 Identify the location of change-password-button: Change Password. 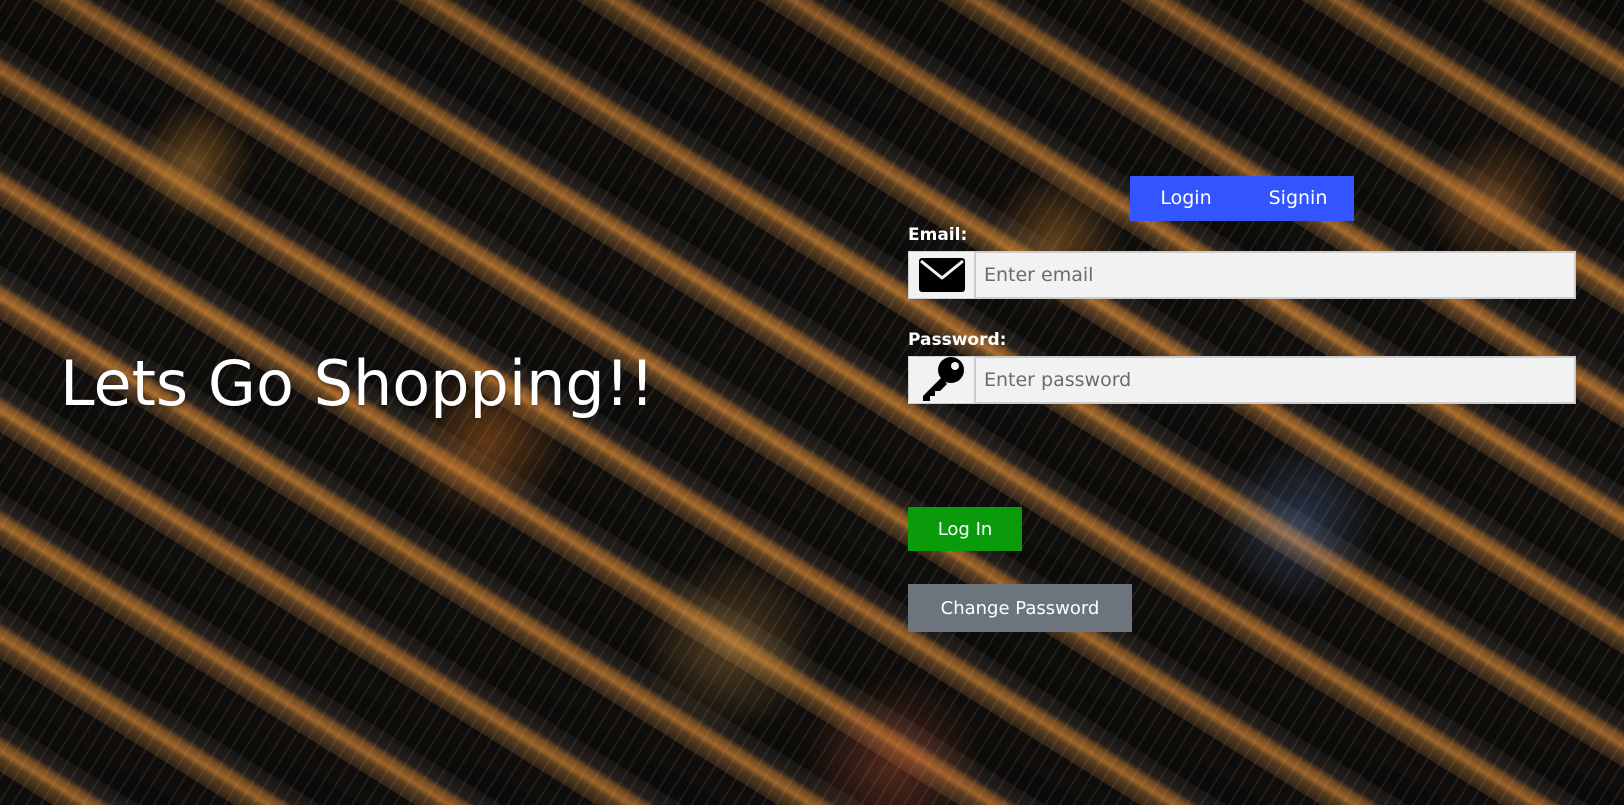
(1020, 608).